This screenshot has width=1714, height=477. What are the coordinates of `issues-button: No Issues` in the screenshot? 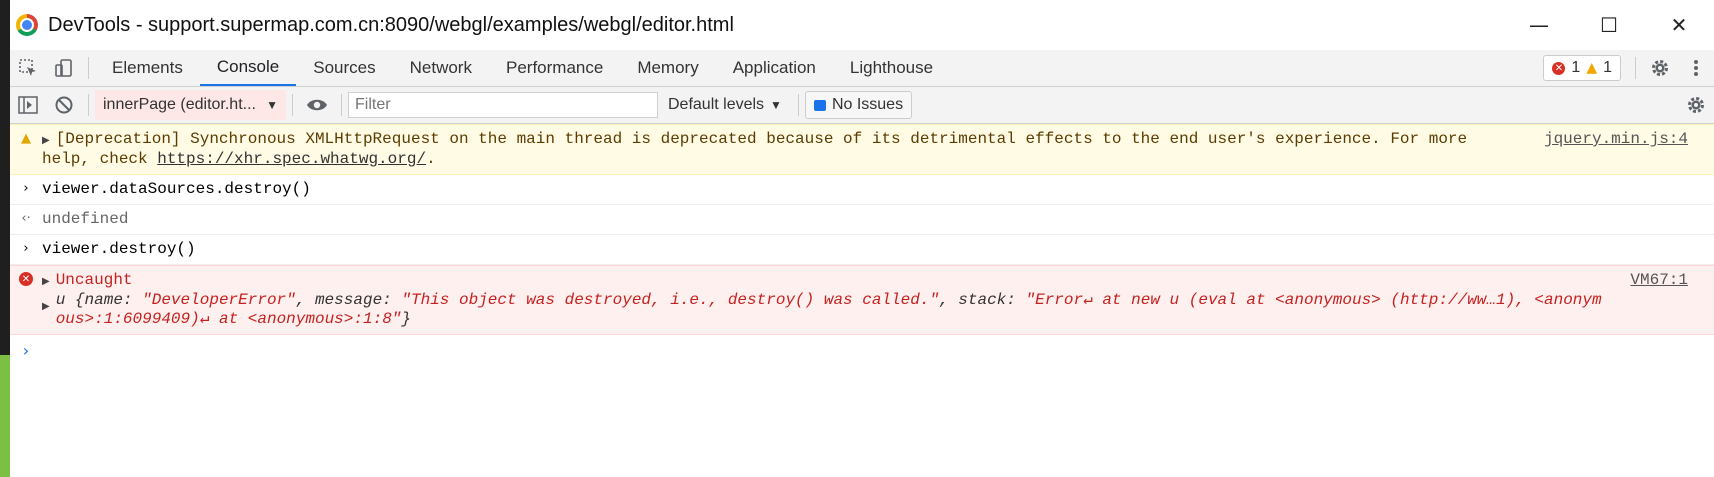 It's located at (858, 105).